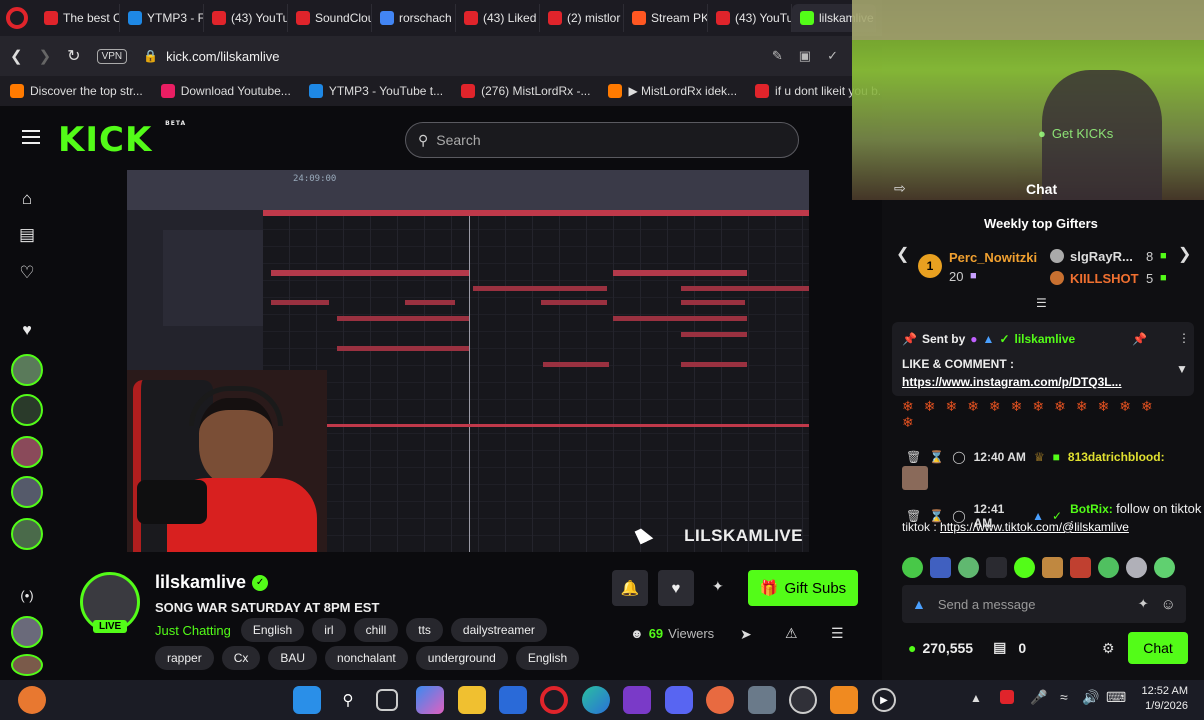  Describe the element at coordinates (718, 586) in the screenshot. I see `sparkle-icon: ✦` at that location.